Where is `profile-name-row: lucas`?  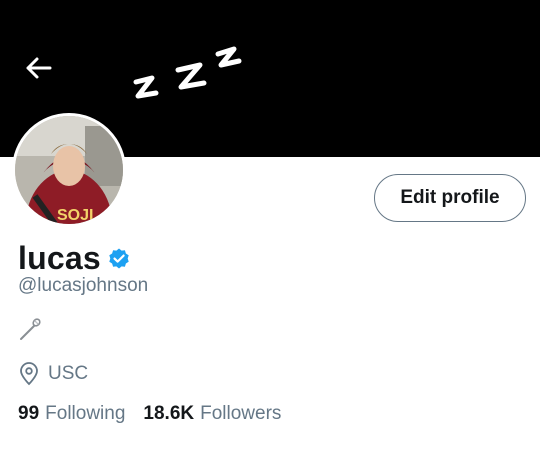 profile-name-row: lucas is located at coordinates (74, 258).